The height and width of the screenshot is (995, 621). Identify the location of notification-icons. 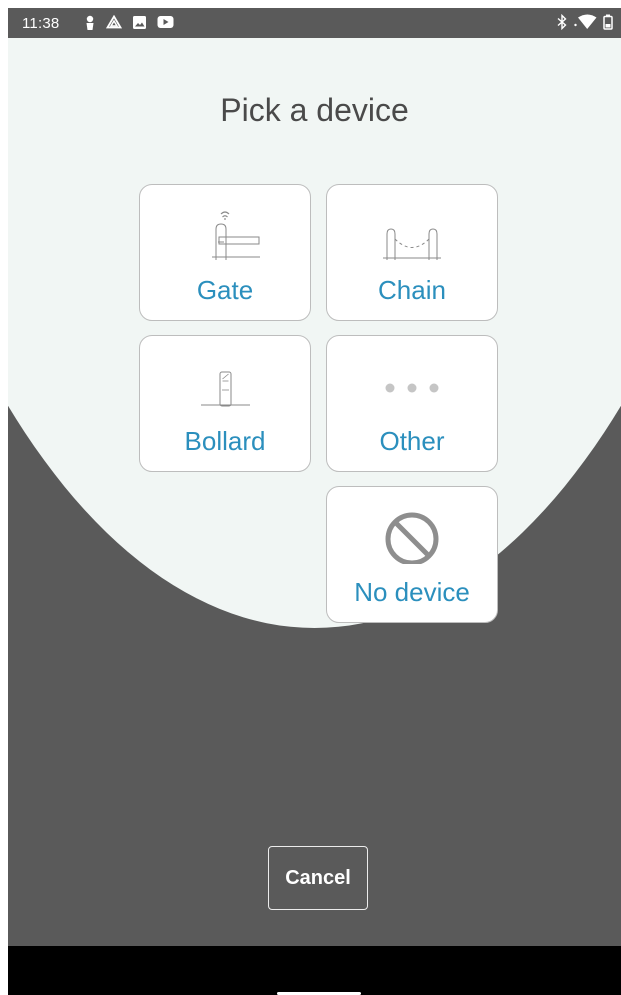
(129, 23).